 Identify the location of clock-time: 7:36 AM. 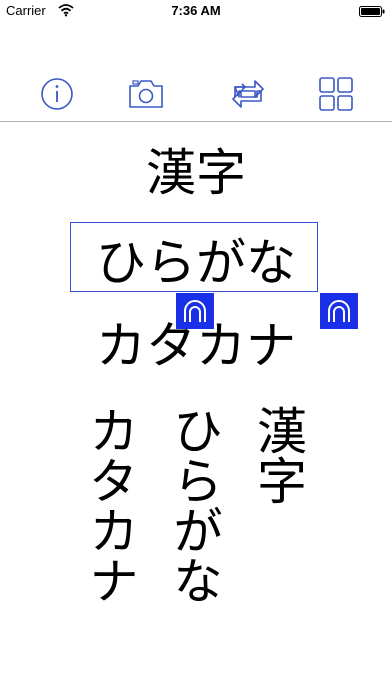
(196, 10).